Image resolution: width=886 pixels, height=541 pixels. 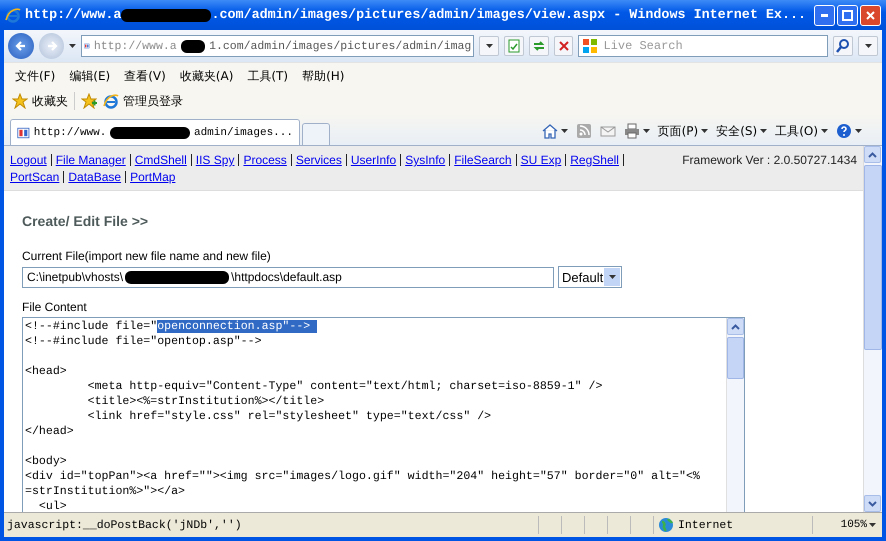 What do you see at coordinates (40, 101) in the screenshot?
I see `favorites-button: 收藏夹` at bounding box center [40, 101].